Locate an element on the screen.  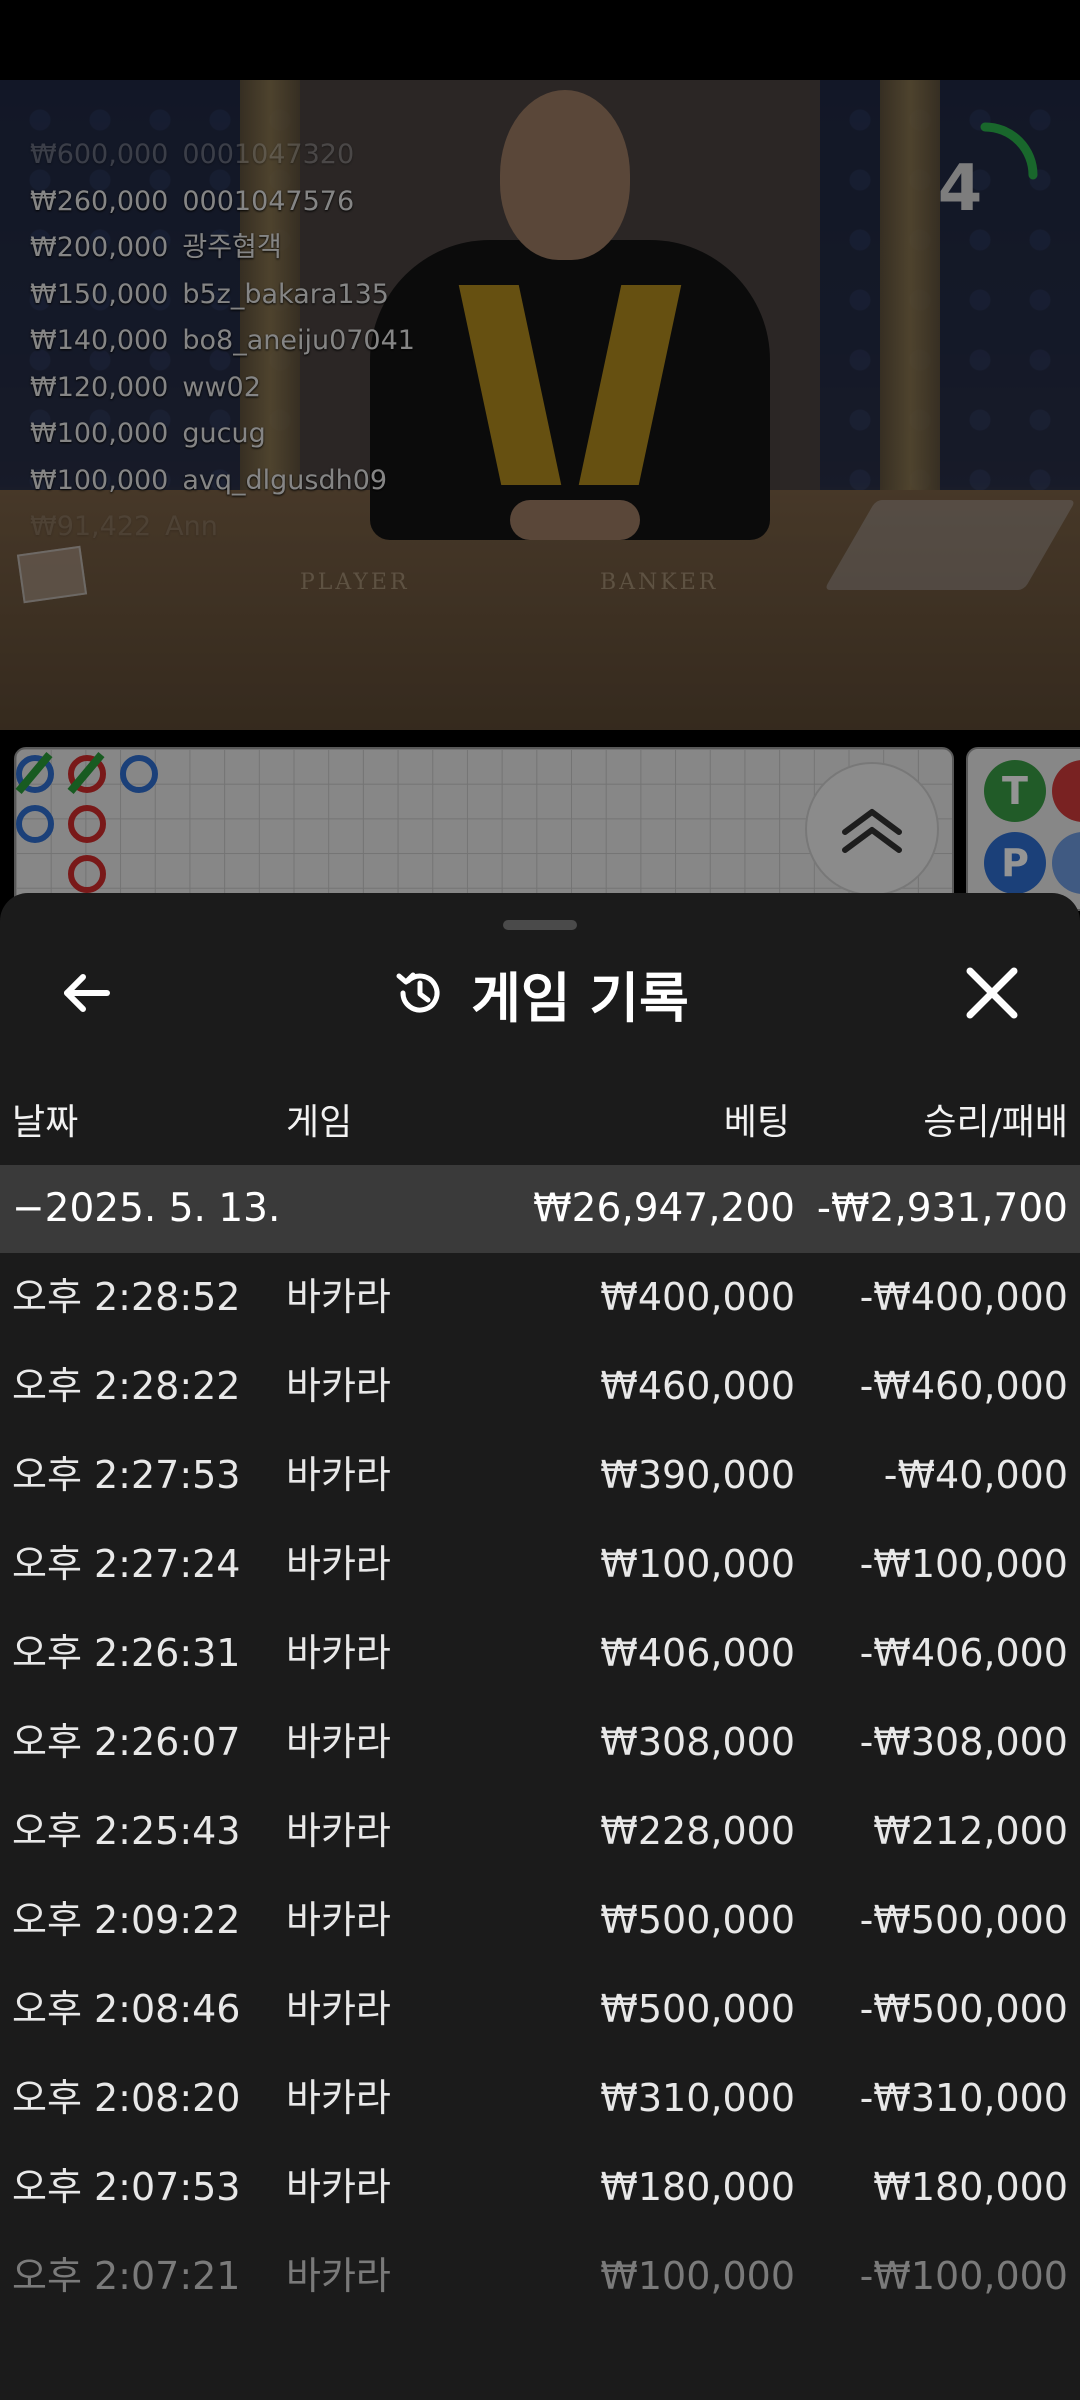
history-row: 오후 2:08:46 바카라 ₩500,000 -₩500,000 is located at coordinates (540, 2009).